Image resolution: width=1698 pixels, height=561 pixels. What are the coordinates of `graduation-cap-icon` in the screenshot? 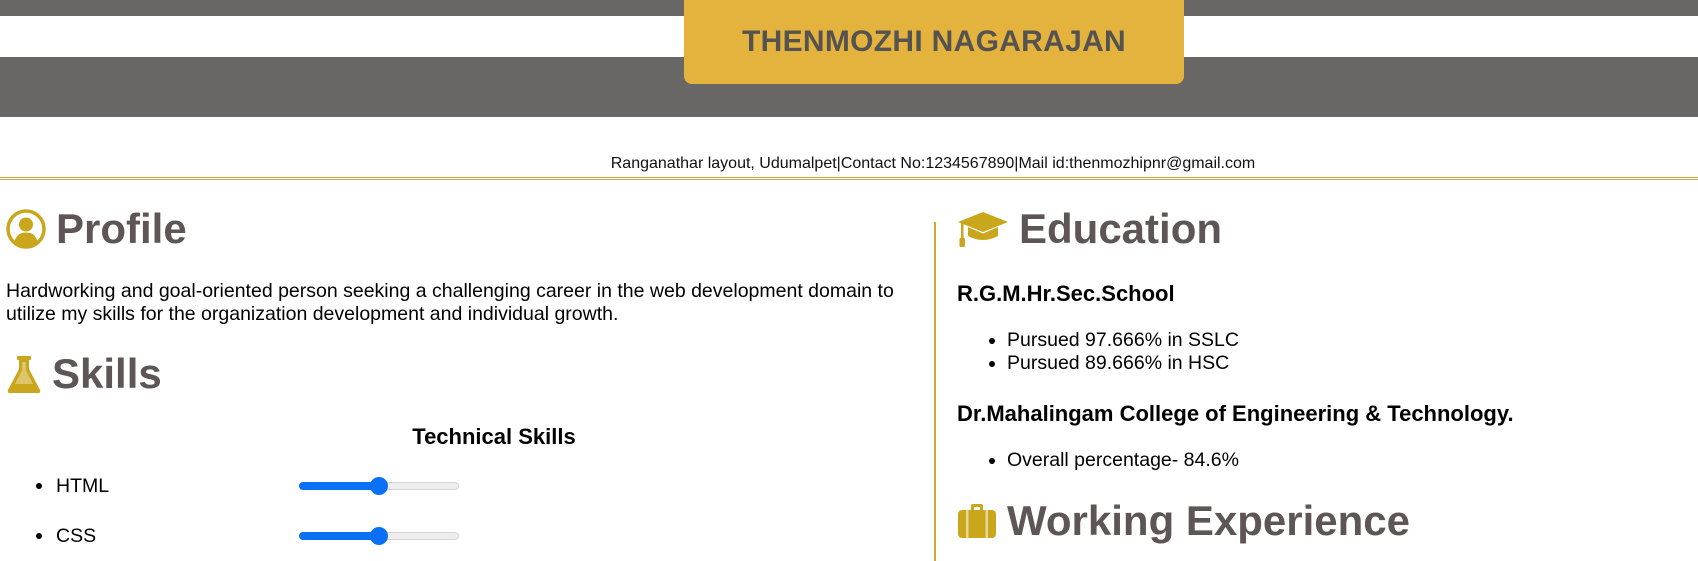 It's located at (983, 229).